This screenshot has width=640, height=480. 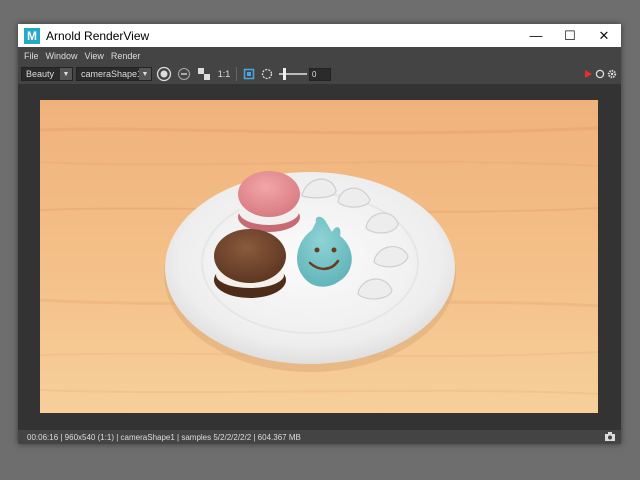 What do you see at coordinates (126, 56) in the screenshot?
I see `menu-render: Render` at bounding box center [126, 56].